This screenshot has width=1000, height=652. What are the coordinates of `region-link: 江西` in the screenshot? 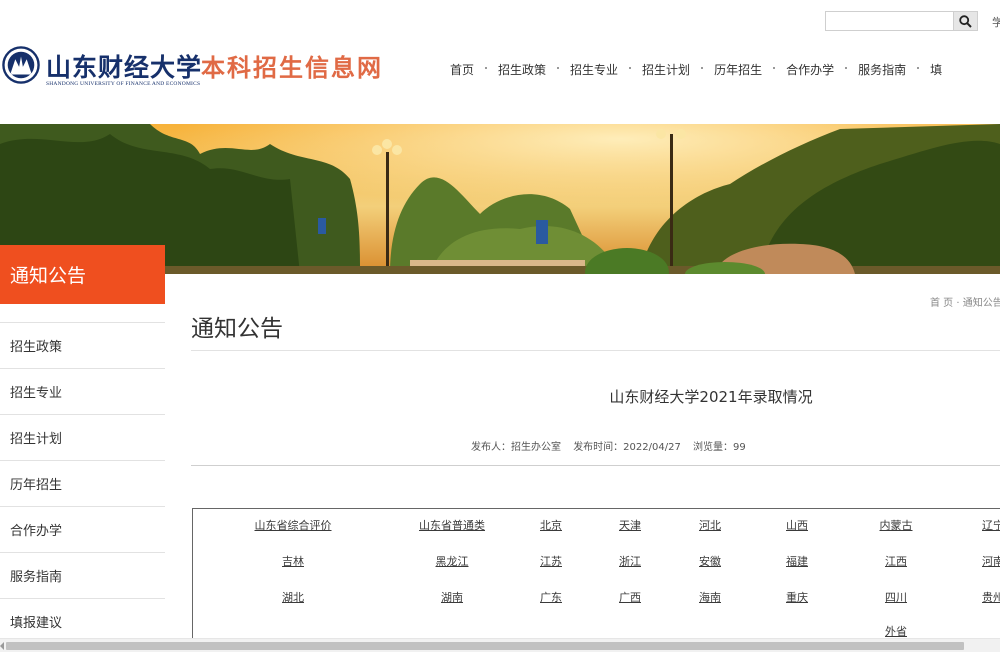 It's located at (896, 561).